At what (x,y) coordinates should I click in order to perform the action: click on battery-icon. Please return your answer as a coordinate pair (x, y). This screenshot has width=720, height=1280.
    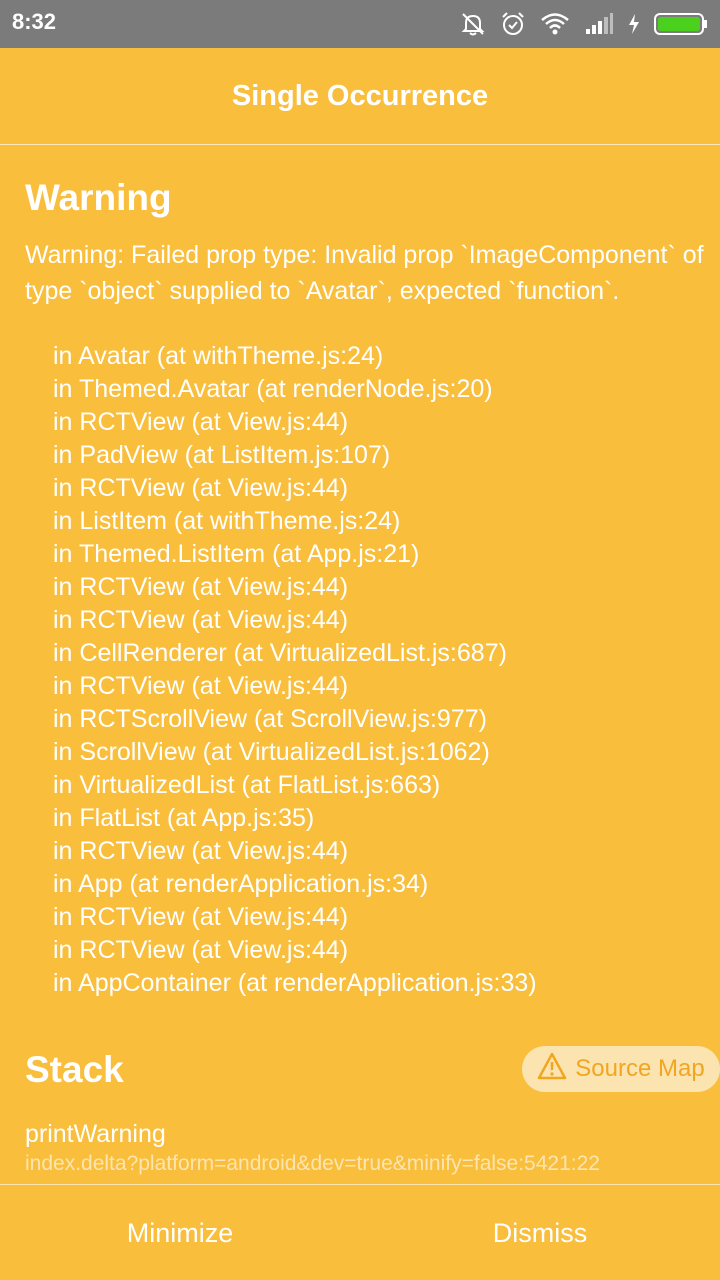
    Looking at the image, I should click on (681, 24).